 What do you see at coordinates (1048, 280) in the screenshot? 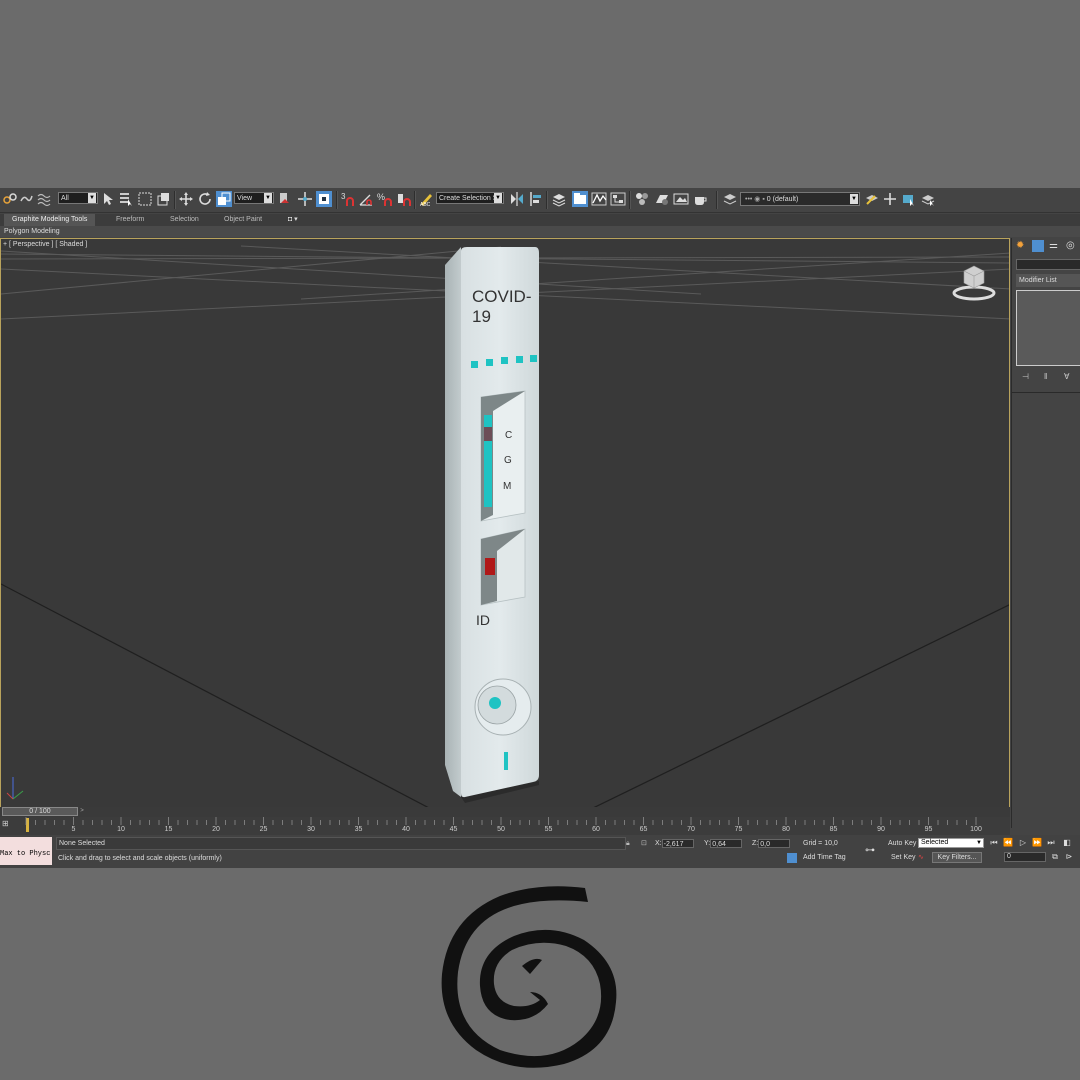
I see `modifier-list-dropdown: Modifier List` at bounding box center [1048, 280].